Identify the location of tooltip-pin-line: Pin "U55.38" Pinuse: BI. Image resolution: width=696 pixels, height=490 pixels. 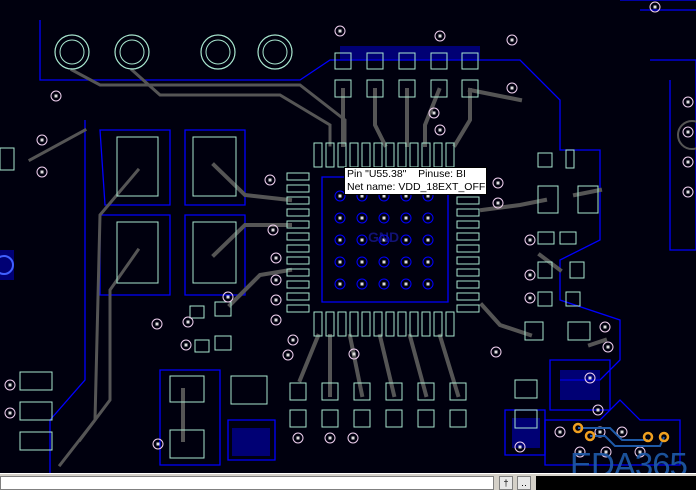
(406, 174).